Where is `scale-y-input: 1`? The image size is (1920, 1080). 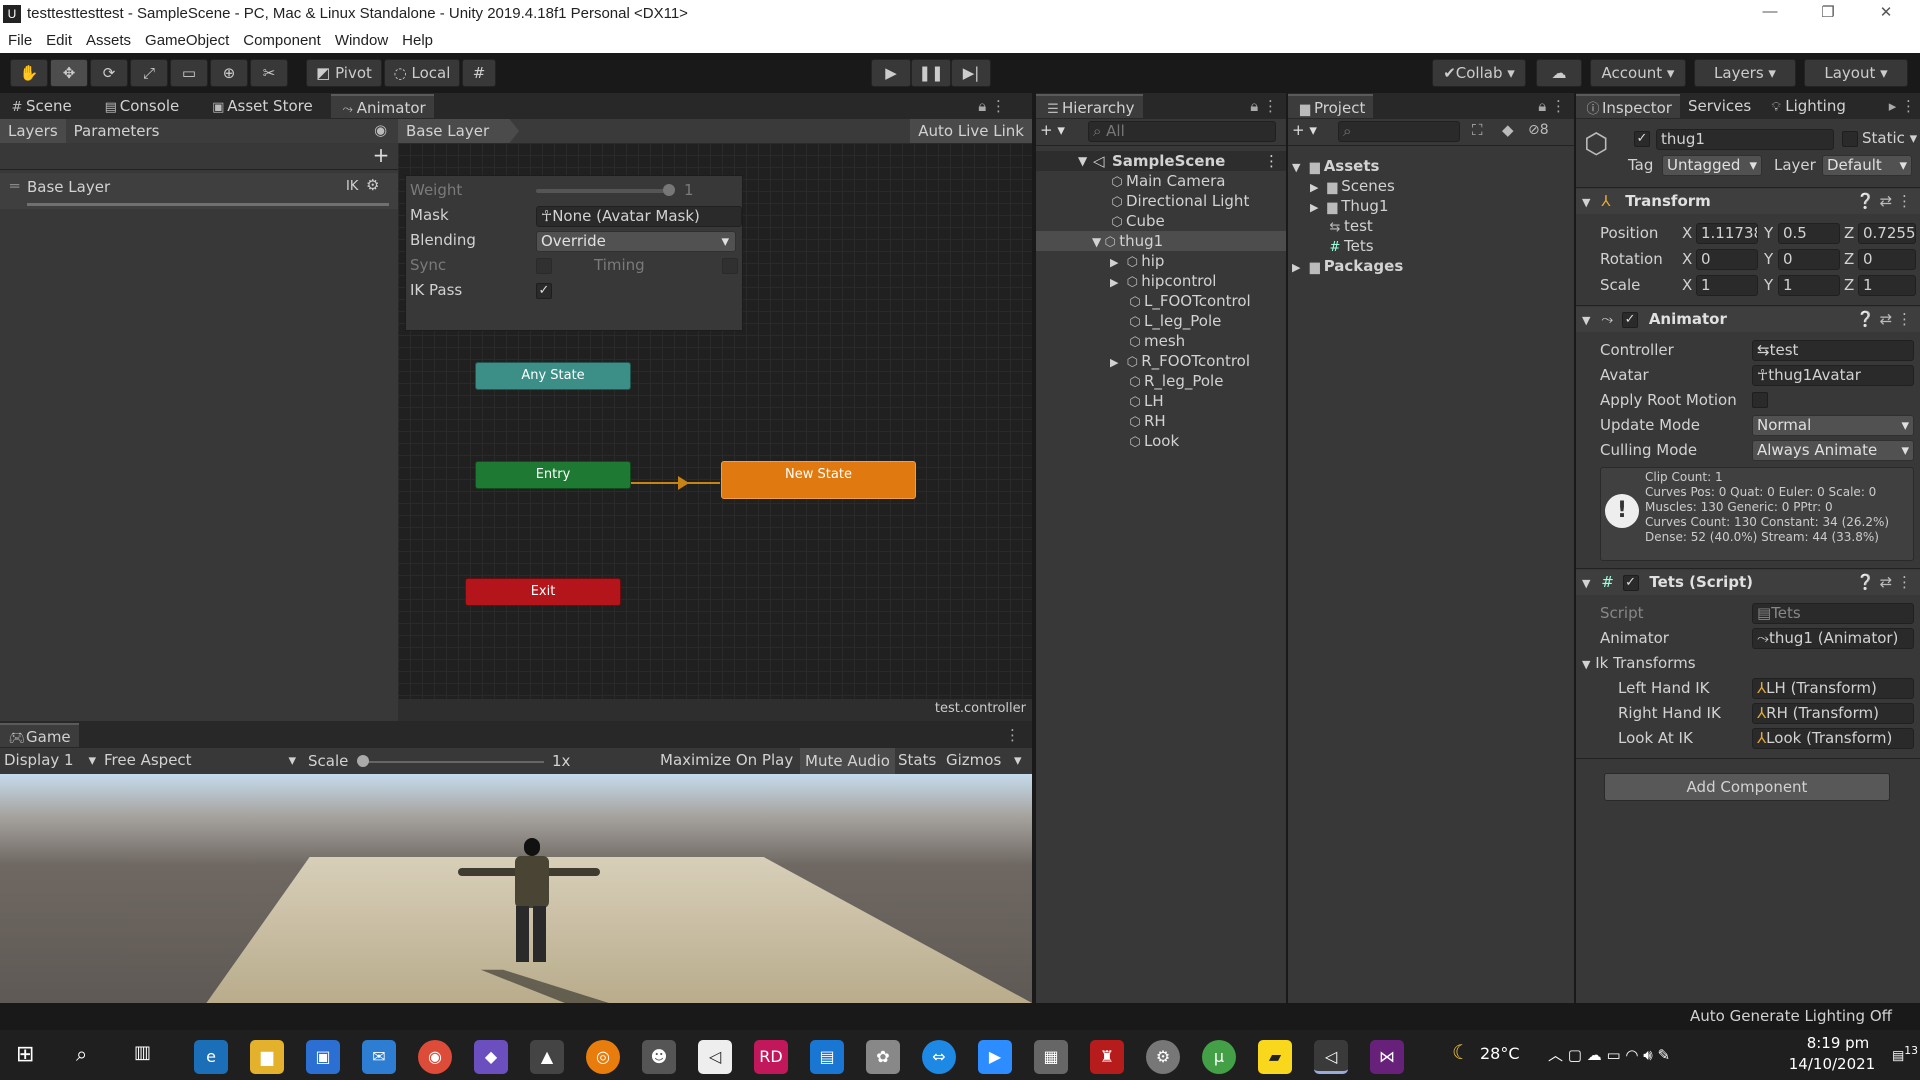
scale-y-input: 1 is located at coordinates (1809, 285).